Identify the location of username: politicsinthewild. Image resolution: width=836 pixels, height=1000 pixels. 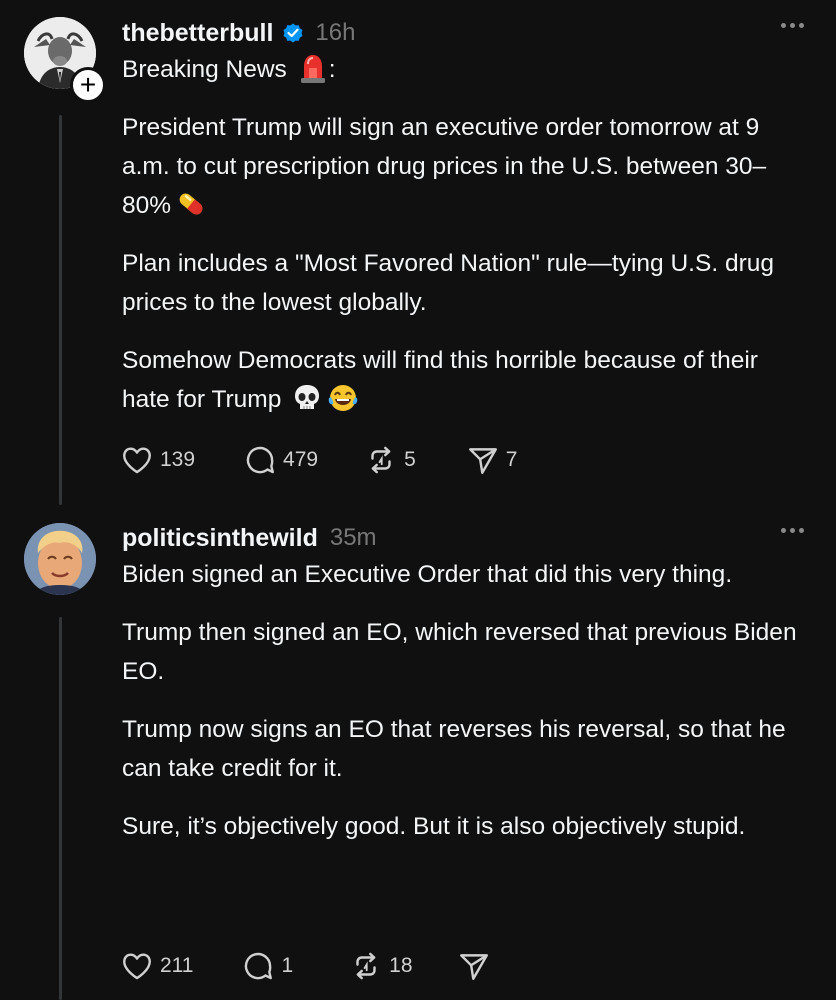
(220, 538).